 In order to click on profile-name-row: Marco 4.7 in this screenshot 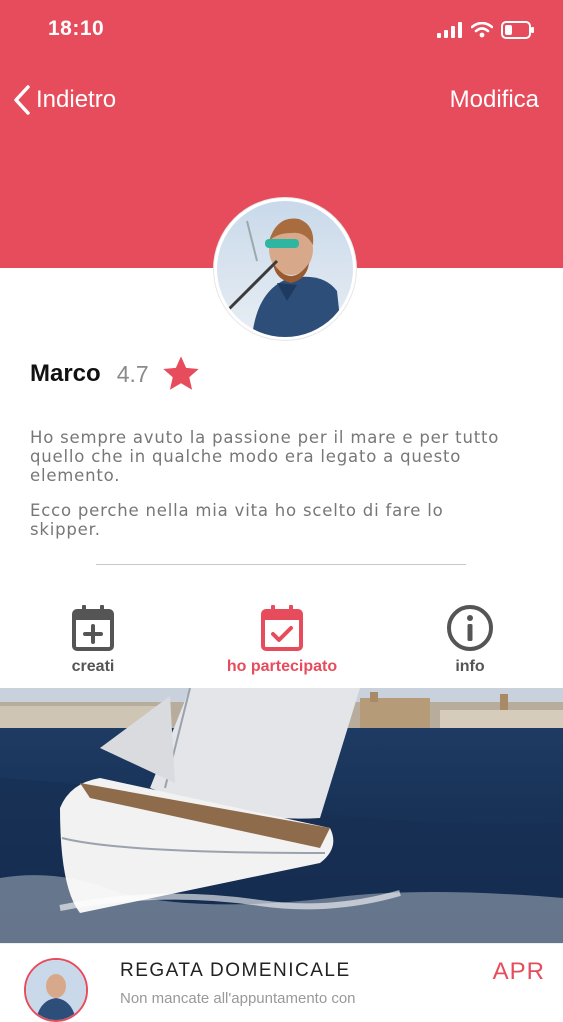, I will do `click(115, 374)`.